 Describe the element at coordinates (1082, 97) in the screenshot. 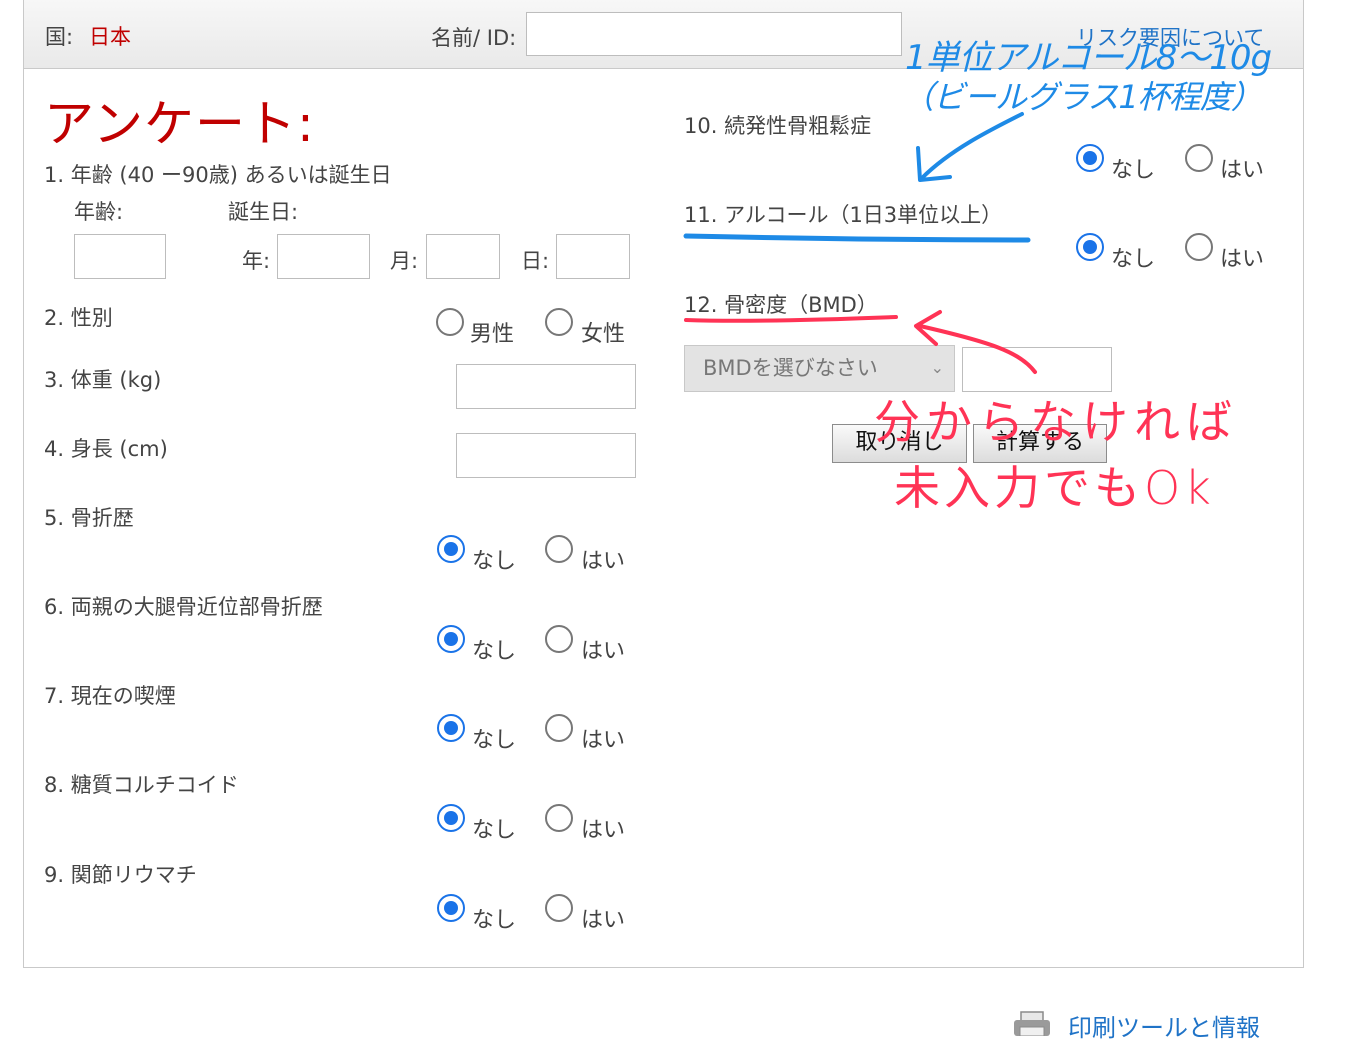

I see `annotation-blue-line2: （ビールグラス1杯程度）` at that location.